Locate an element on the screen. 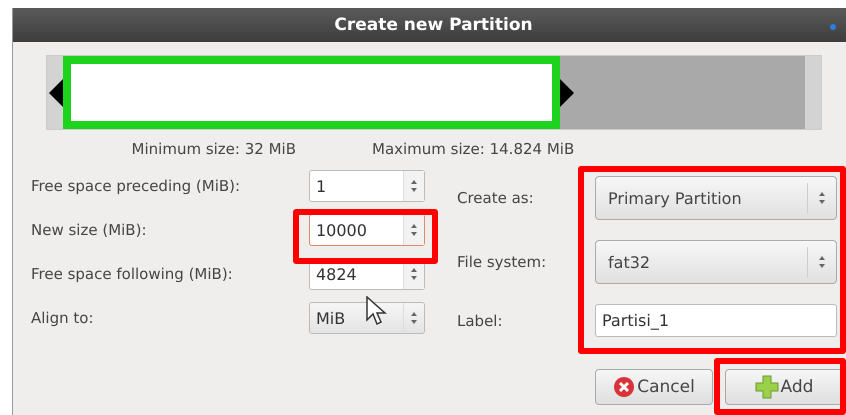 Image resolution: width=846 pixels, height=415 pixels. field-label: Align to: is located at coordinates (63, 318).